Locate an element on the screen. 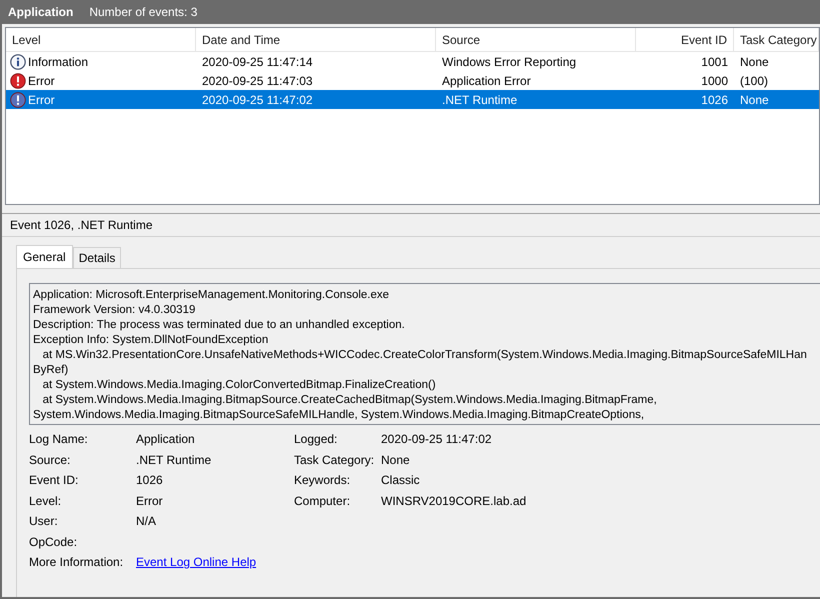 The image size is (820, 599). description-line: at System.Windows.Media.Imaging.ColorConvertedBitmap.FinalizeCreation() is located at coordinates (239, 385).